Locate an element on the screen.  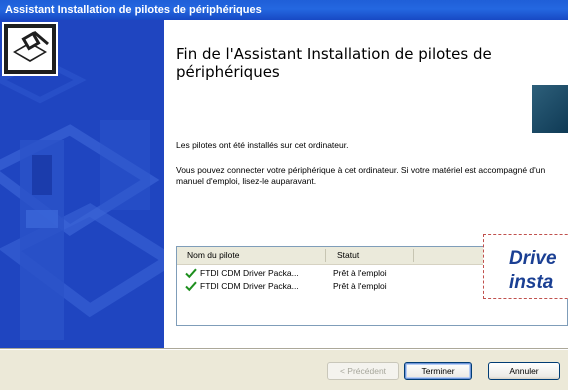
callout-line-1: Drive is located at coordinates (533, 258).